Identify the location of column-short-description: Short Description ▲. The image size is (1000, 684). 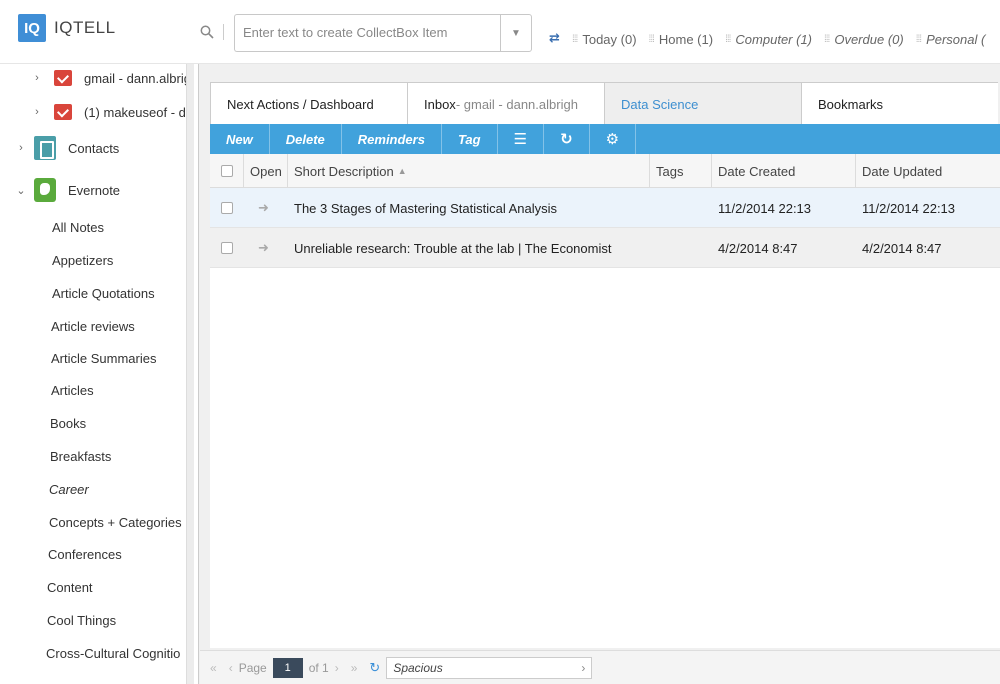
(469, 171).